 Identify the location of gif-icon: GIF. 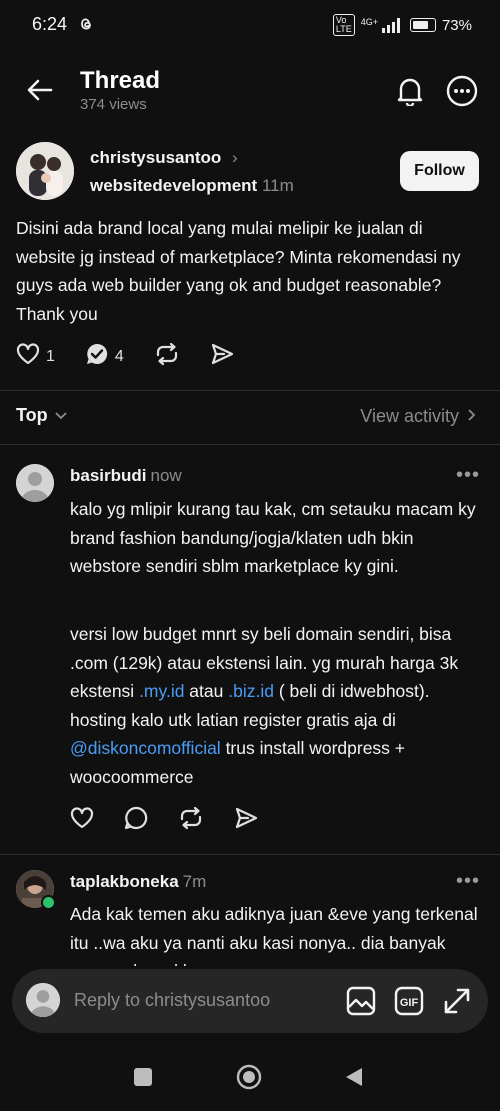
(409, 1001).